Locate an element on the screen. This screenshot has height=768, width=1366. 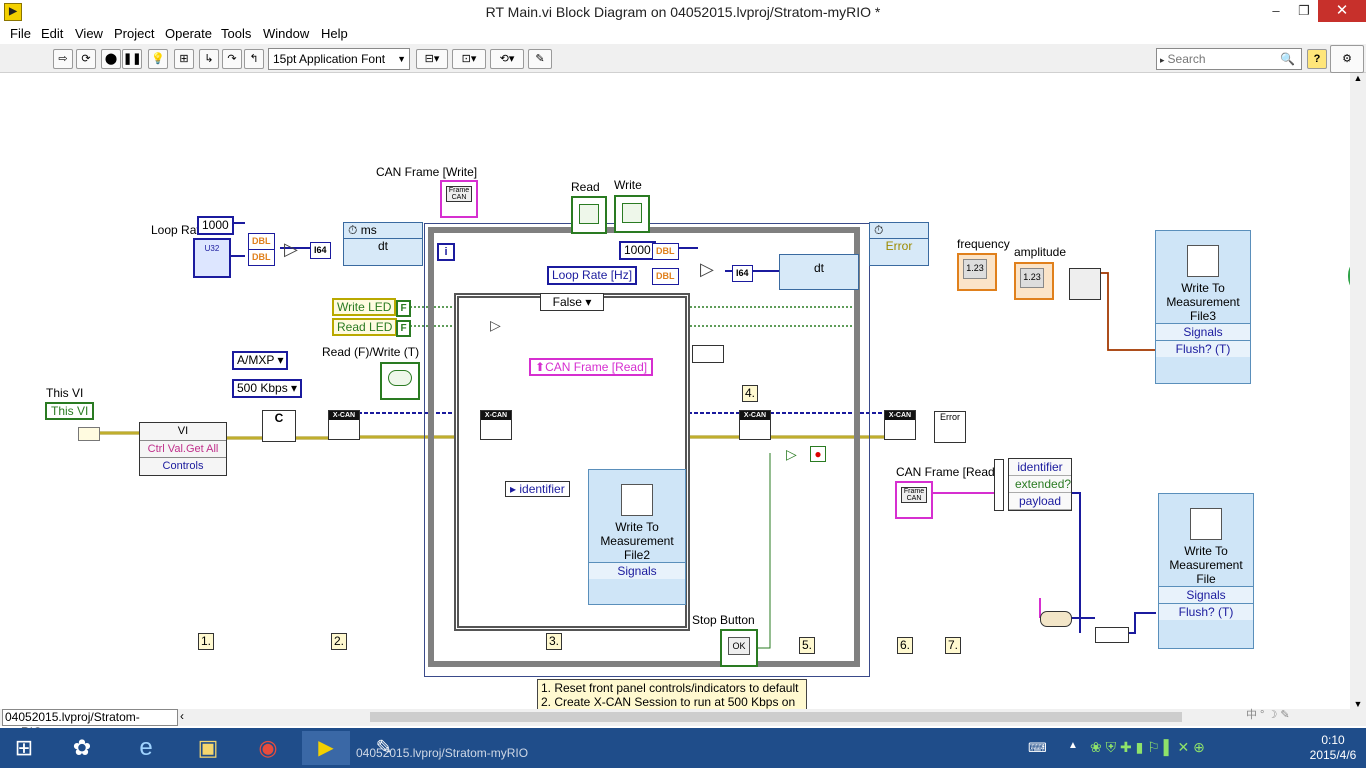
abort-button: ⬤ is located at coordinates (111, 59).